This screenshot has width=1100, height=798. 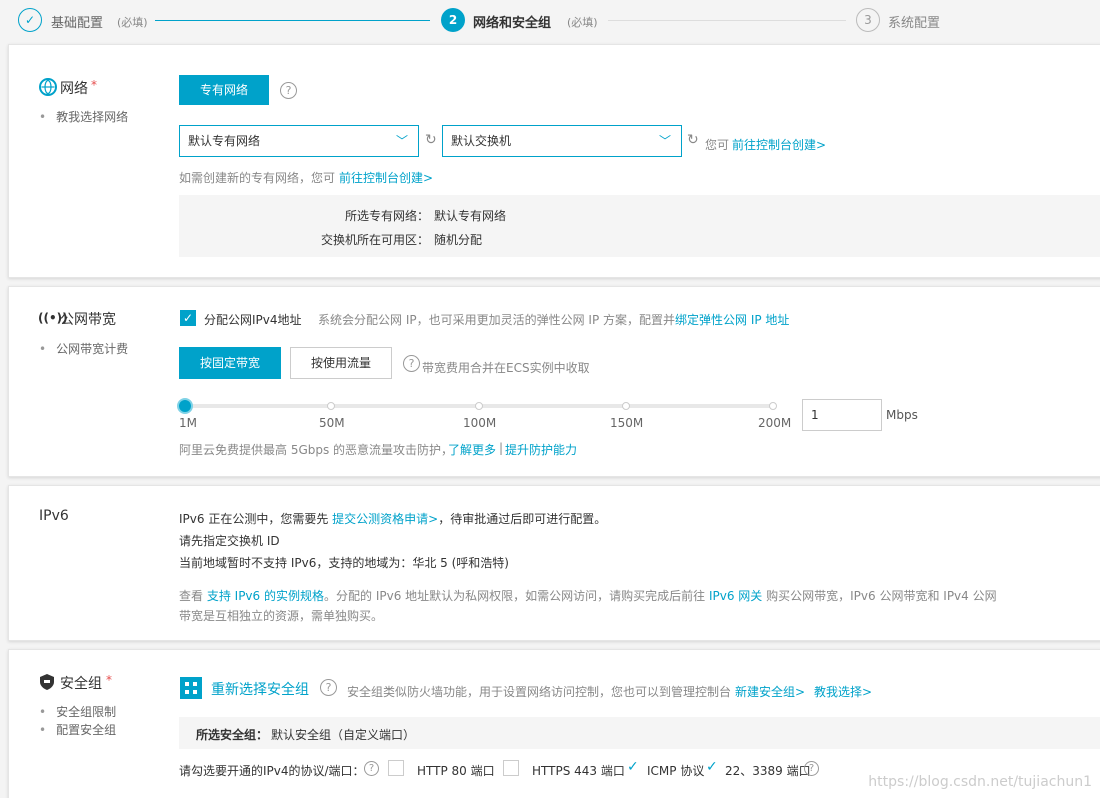 What do you see at coordinates (224, 90) in the screenshot?
I see `vpc-button: 专有网络` at bounding box center [224, 90].